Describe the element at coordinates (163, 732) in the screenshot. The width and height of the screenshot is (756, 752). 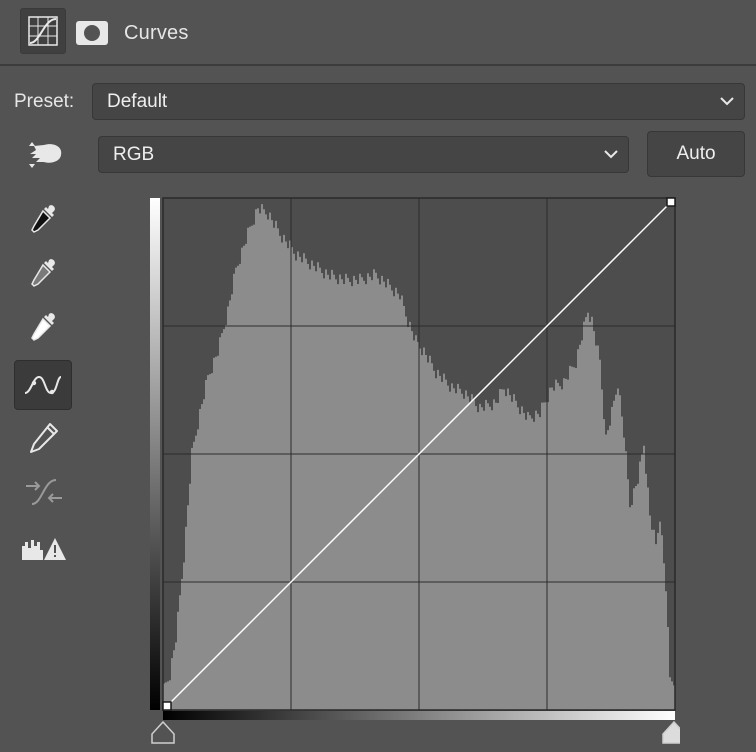
I see `black-point-slider` at that location.